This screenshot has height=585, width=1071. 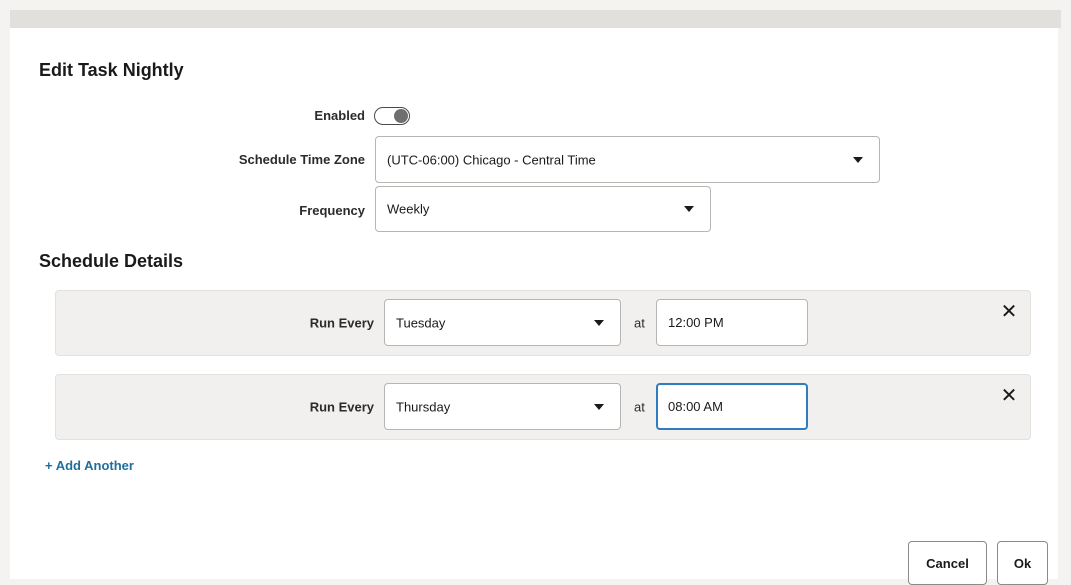 I want to click on timezone-value: (UTC-06:00) Chicago - Central Time, so click(x=491, y=159).